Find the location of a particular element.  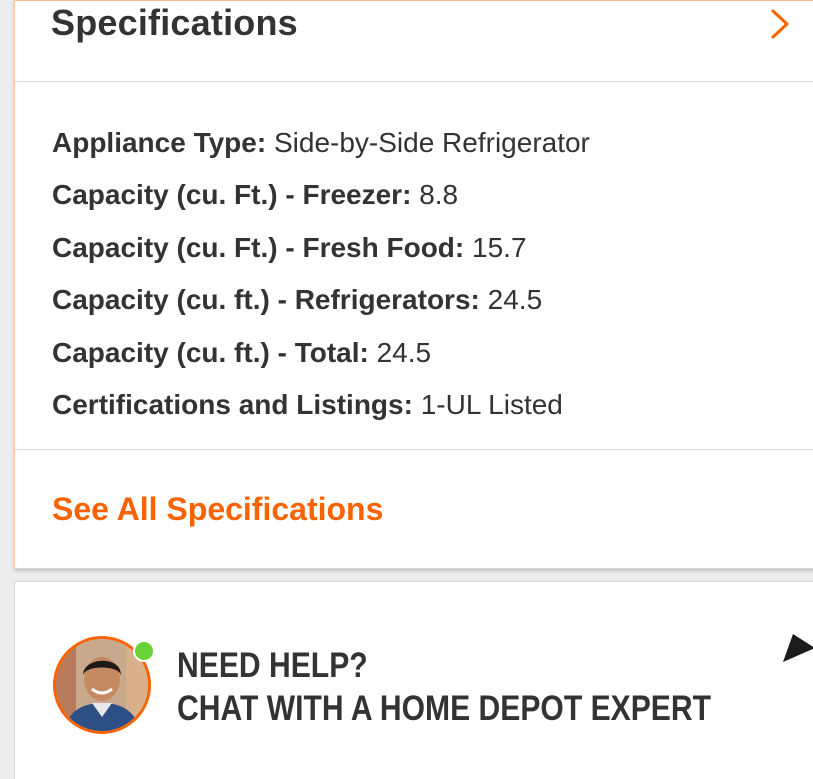

divider is located at coordinates (414, 449).